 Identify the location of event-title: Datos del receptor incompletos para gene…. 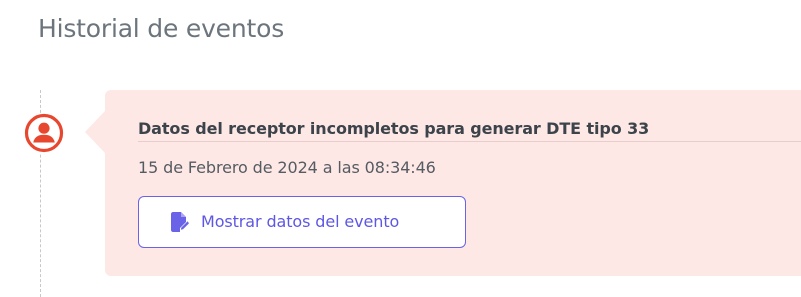
(394, 128).